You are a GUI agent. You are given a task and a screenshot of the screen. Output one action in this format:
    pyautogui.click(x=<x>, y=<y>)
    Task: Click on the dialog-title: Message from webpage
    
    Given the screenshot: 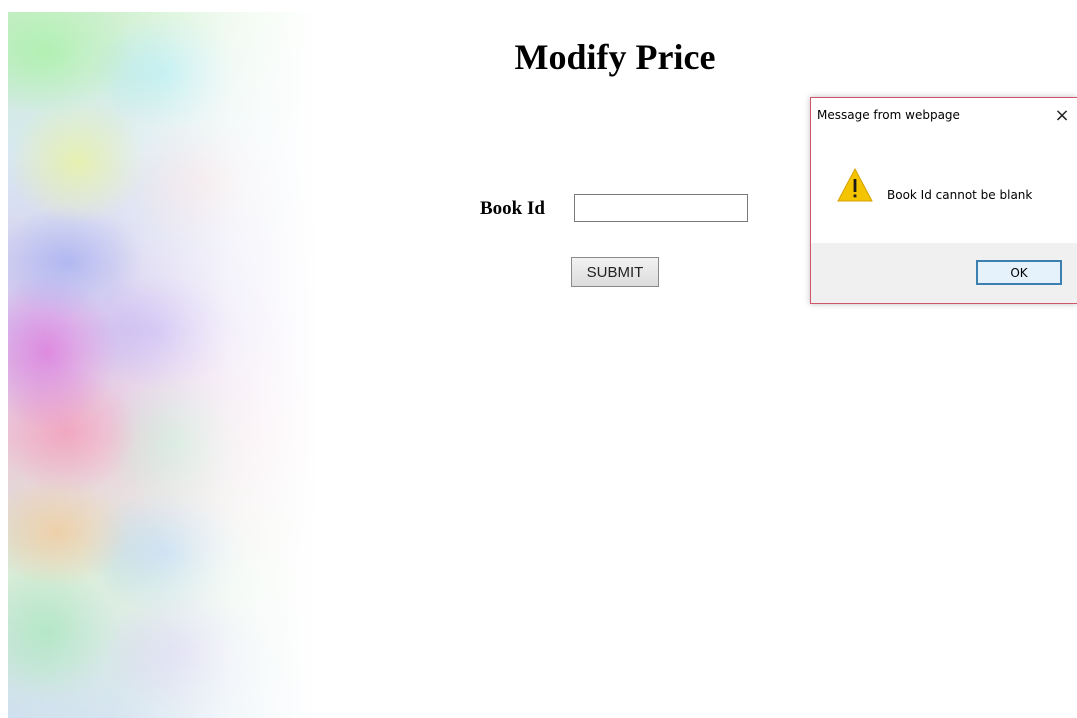 What is the action you would take?
    pyautogui.click(x=888, y=115)
    